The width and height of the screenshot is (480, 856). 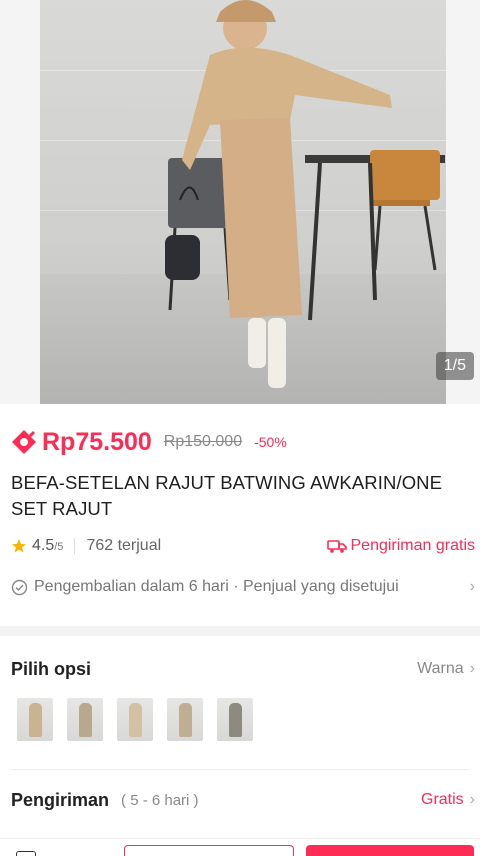 I want to click on variant-label: Warna, so click(x=440, y=668).